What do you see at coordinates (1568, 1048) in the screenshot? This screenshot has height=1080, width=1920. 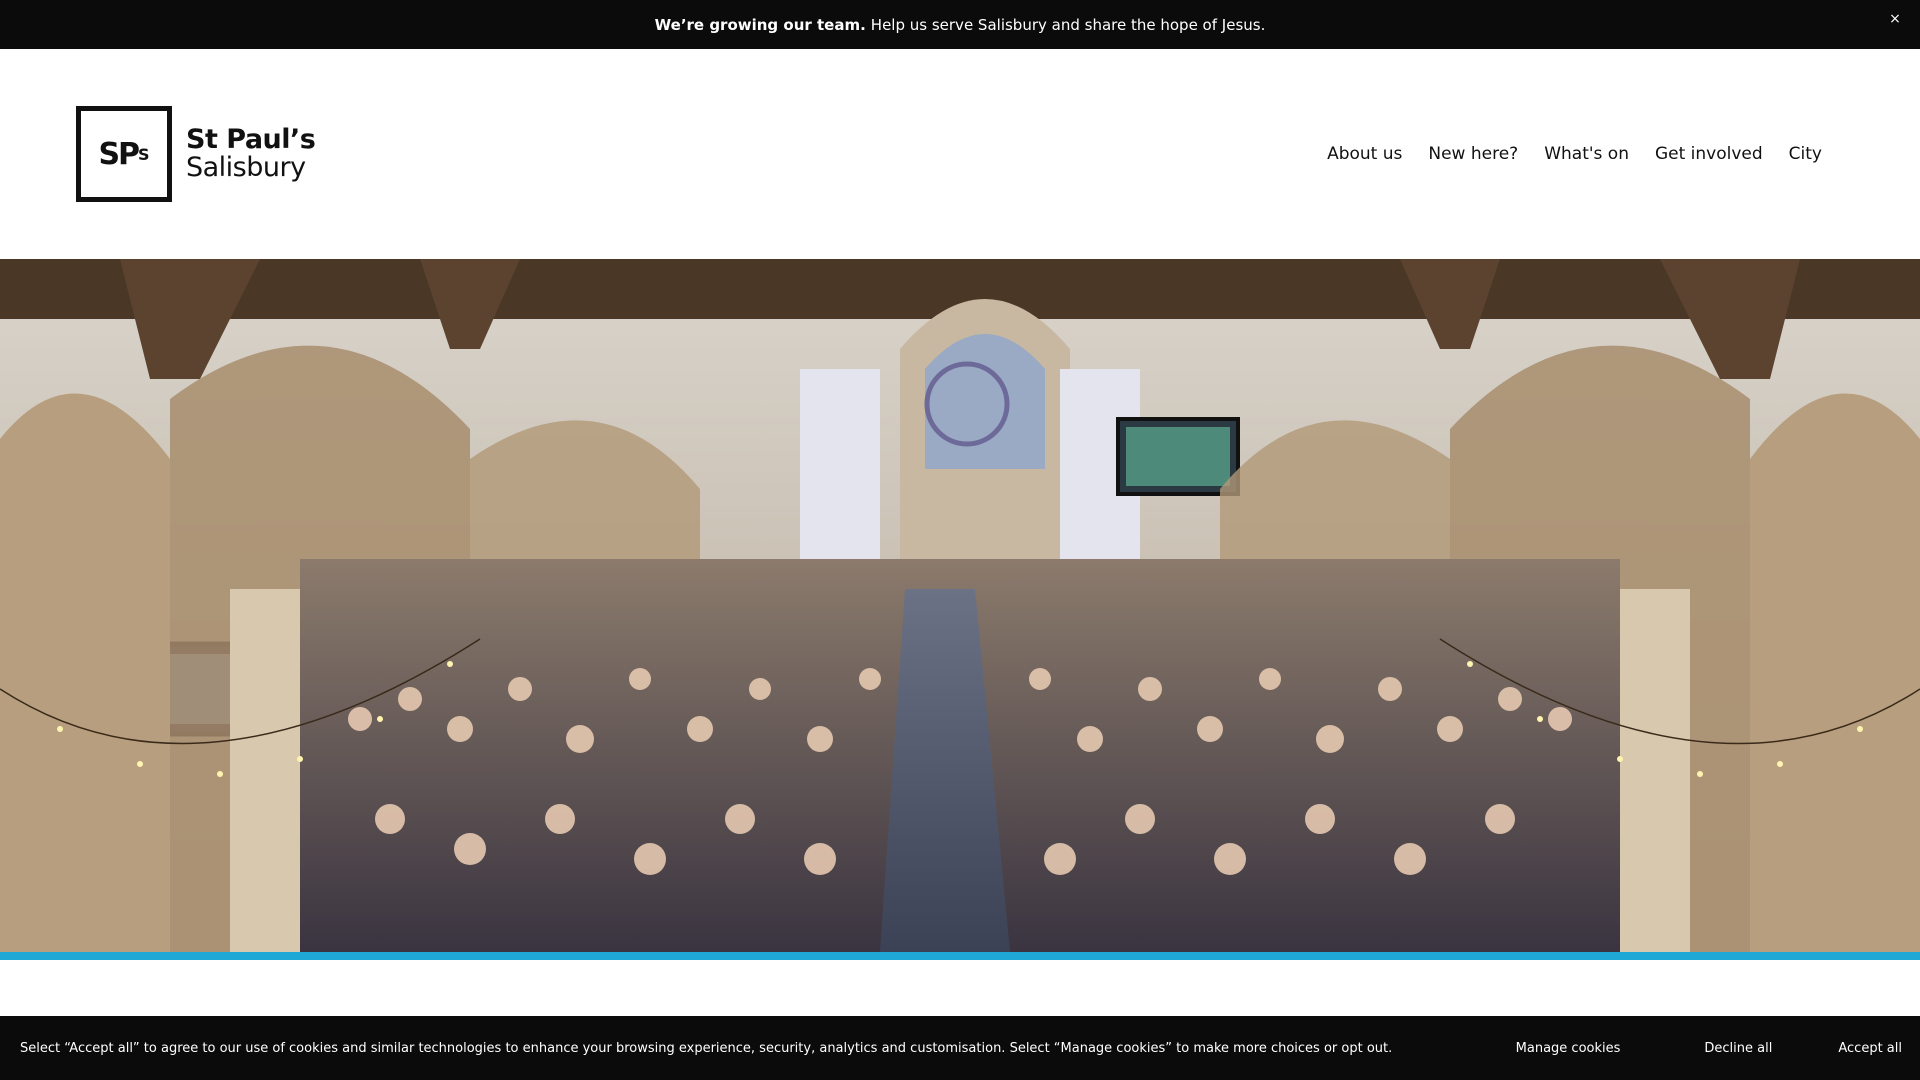 I see `manage-cookies-button: Manage cookies` at bounding box center [1568, 1048].